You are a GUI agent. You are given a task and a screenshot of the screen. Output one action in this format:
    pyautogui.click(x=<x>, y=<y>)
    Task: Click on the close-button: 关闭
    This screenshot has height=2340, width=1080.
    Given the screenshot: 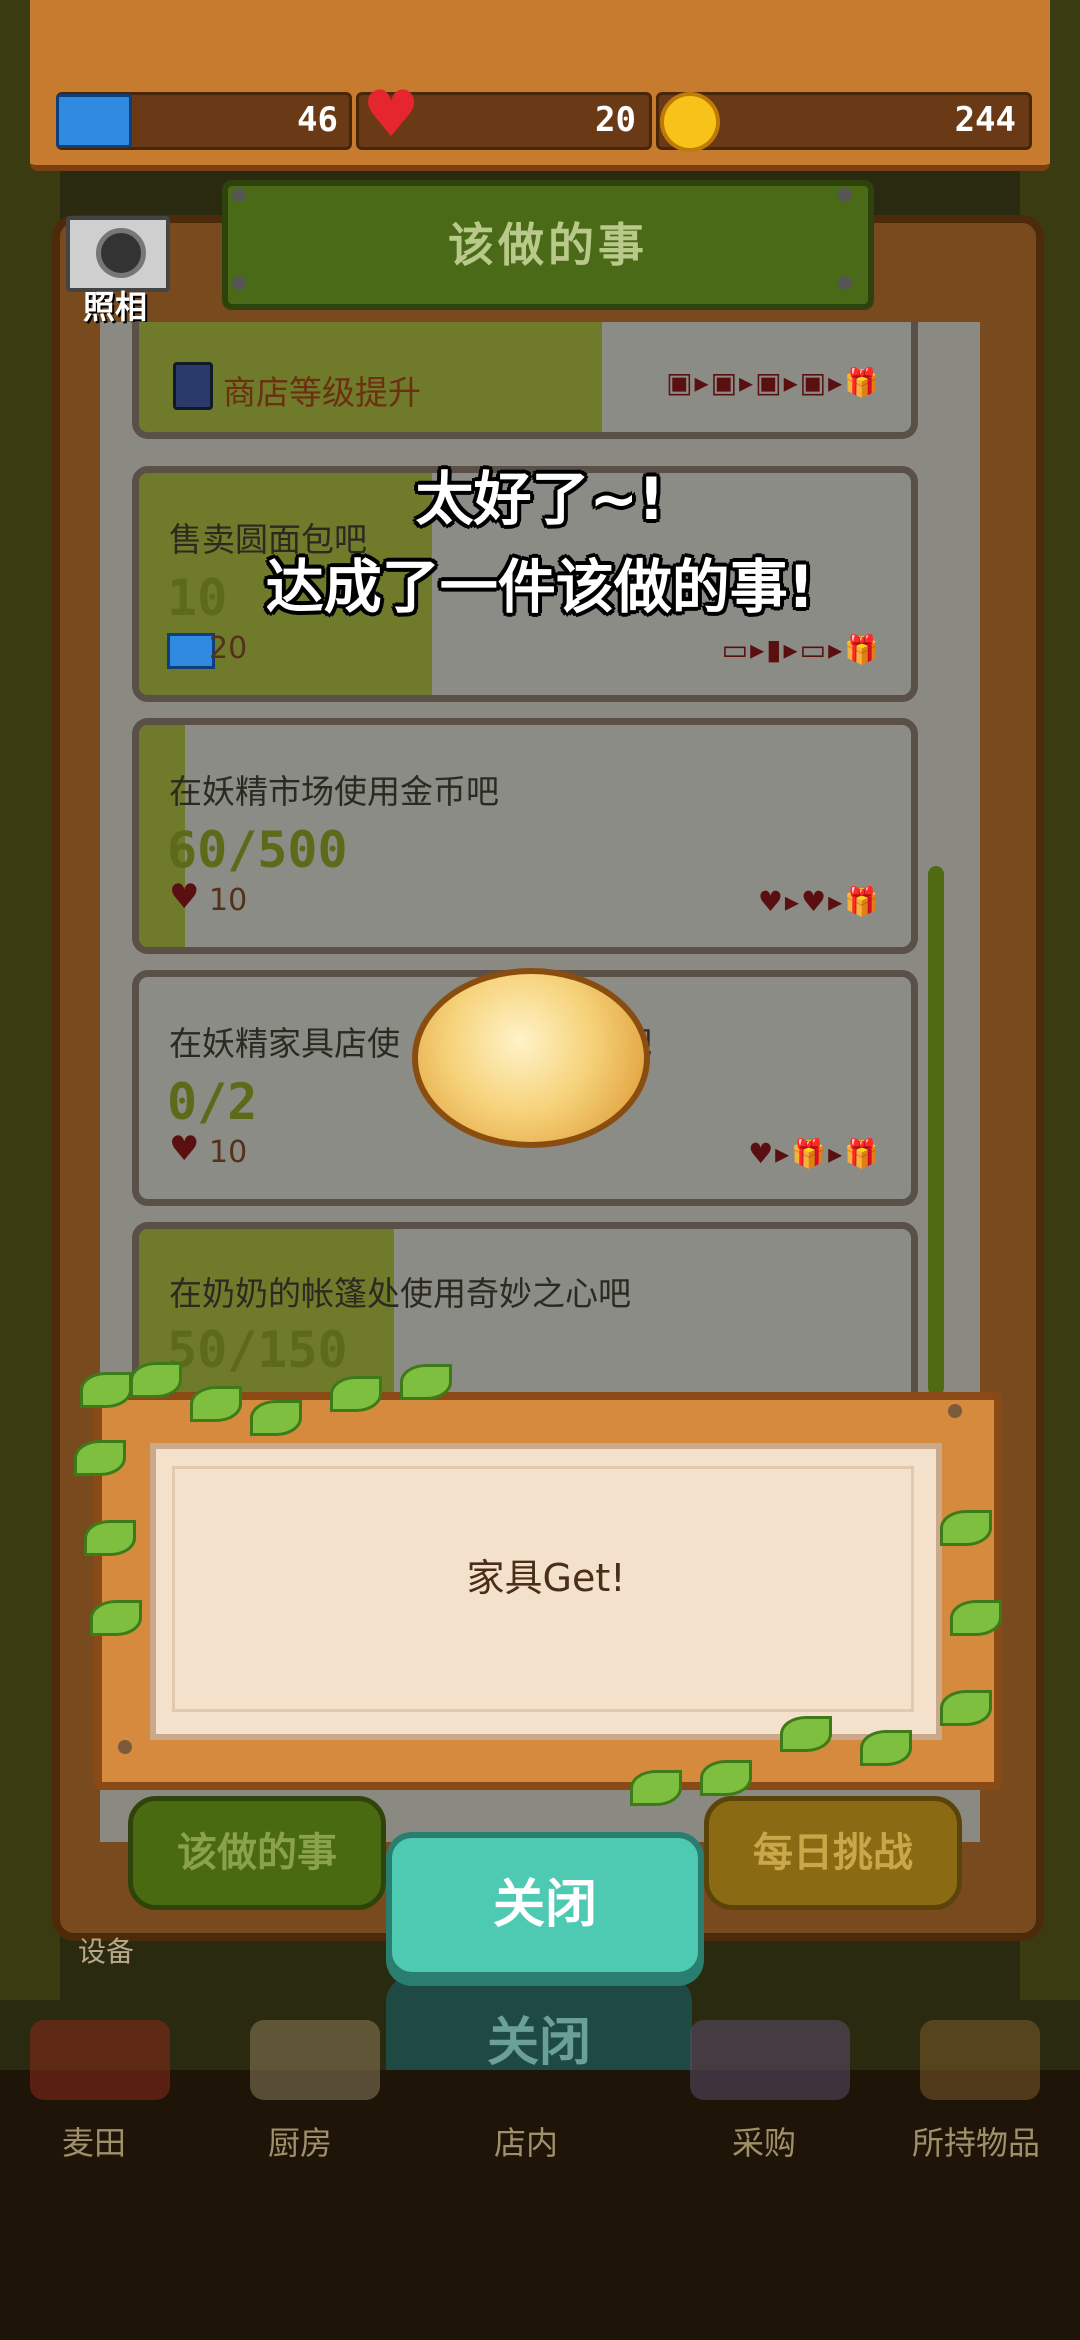 What is the action you would take?
    pyautogui.click(x=545, y=1905)
    